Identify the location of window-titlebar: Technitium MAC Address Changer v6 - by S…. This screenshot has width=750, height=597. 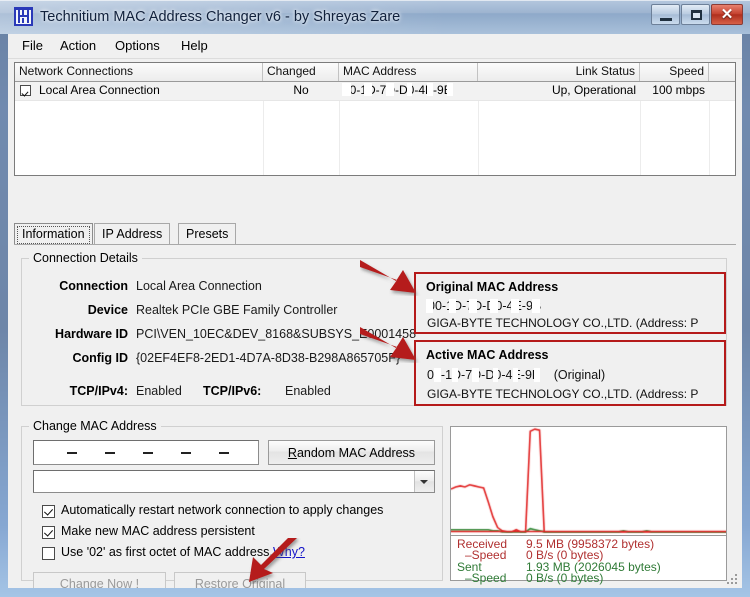
(375, 17).